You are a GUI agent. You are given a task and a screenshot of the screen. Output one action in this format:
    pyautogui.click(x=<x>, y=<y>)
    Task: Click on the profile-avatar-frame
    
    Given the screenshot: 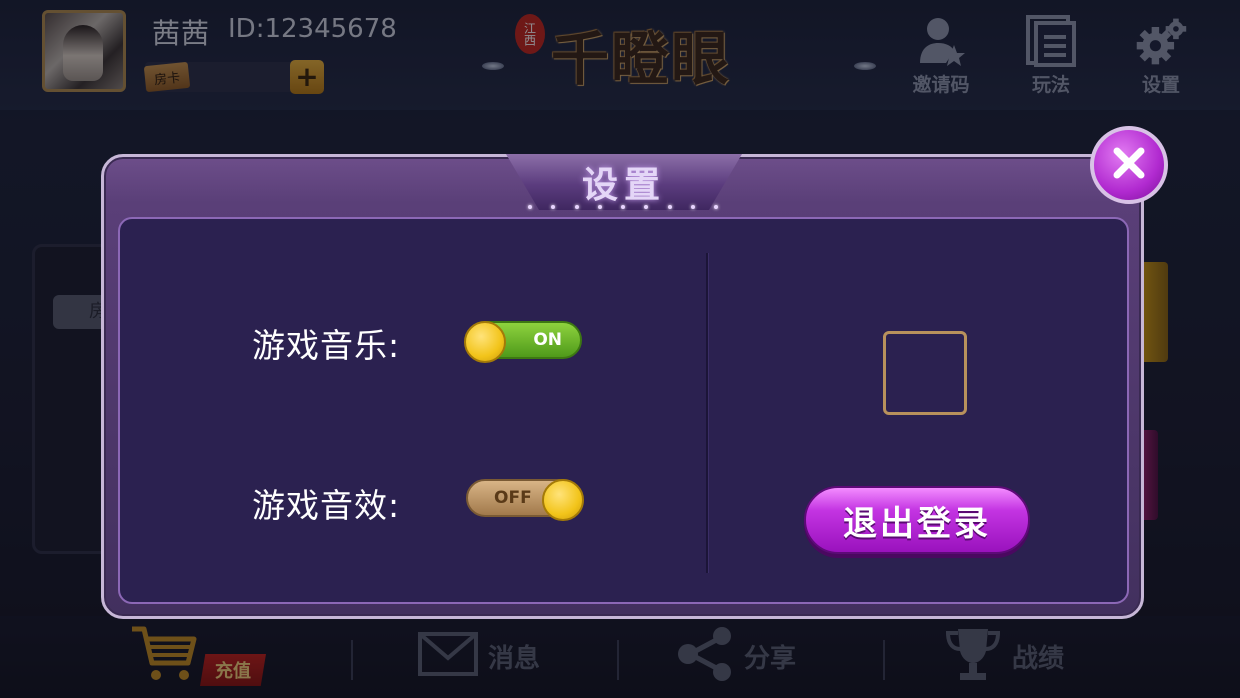 What is the action you would take?
    pyautogui.click(x=925, y=373)
    